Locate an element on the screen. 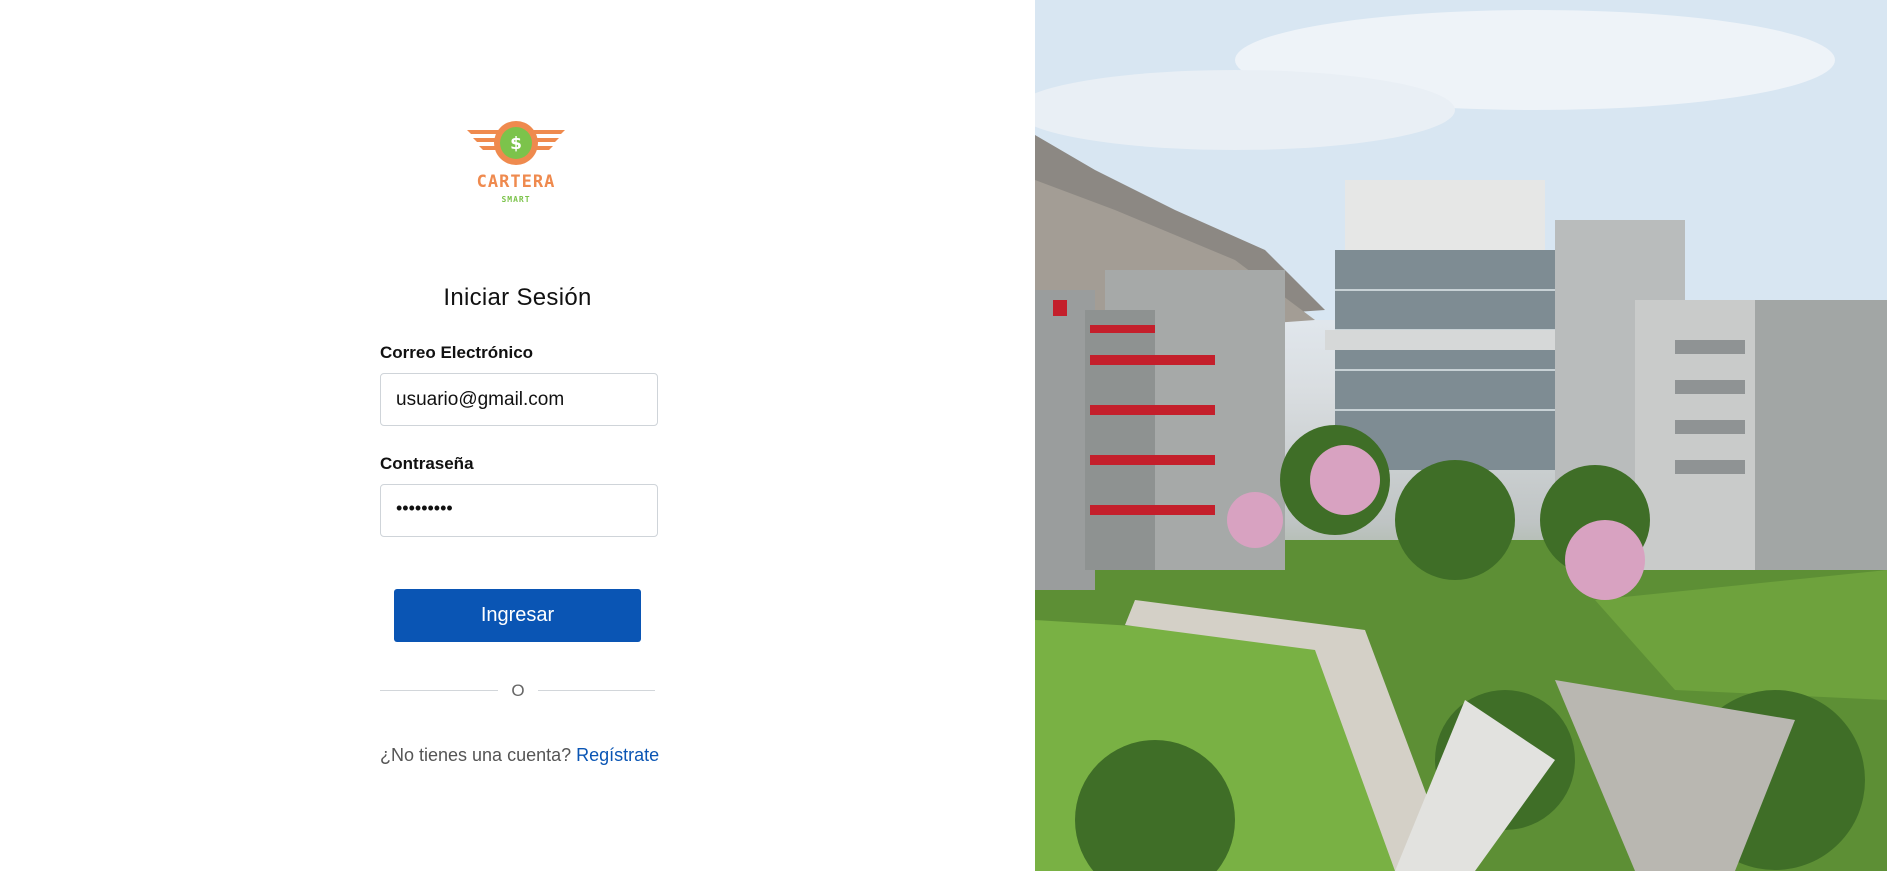 This screenshot has width=1887, height=871. divider-right is located at coordinates (596, 690).